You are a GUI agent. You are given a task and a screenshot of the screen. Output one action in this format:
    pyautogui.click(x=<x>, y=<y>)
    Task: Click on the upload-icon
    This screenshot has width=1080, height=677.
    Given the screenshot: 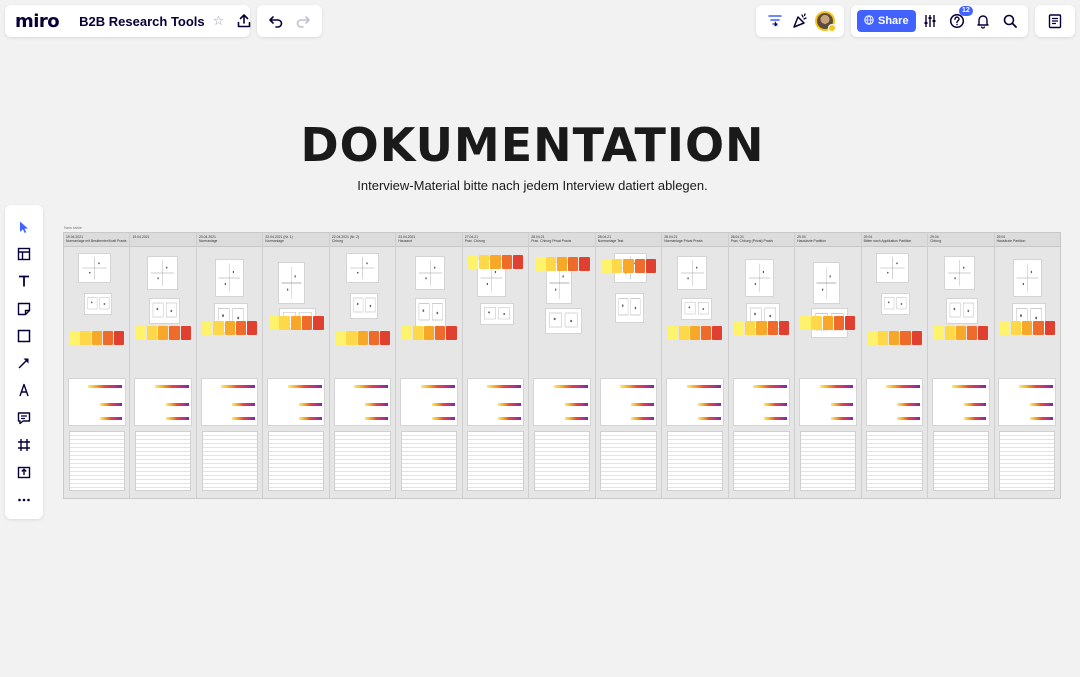 What is the action you would take?
    pyautogui.click(x=24, y=472)
    